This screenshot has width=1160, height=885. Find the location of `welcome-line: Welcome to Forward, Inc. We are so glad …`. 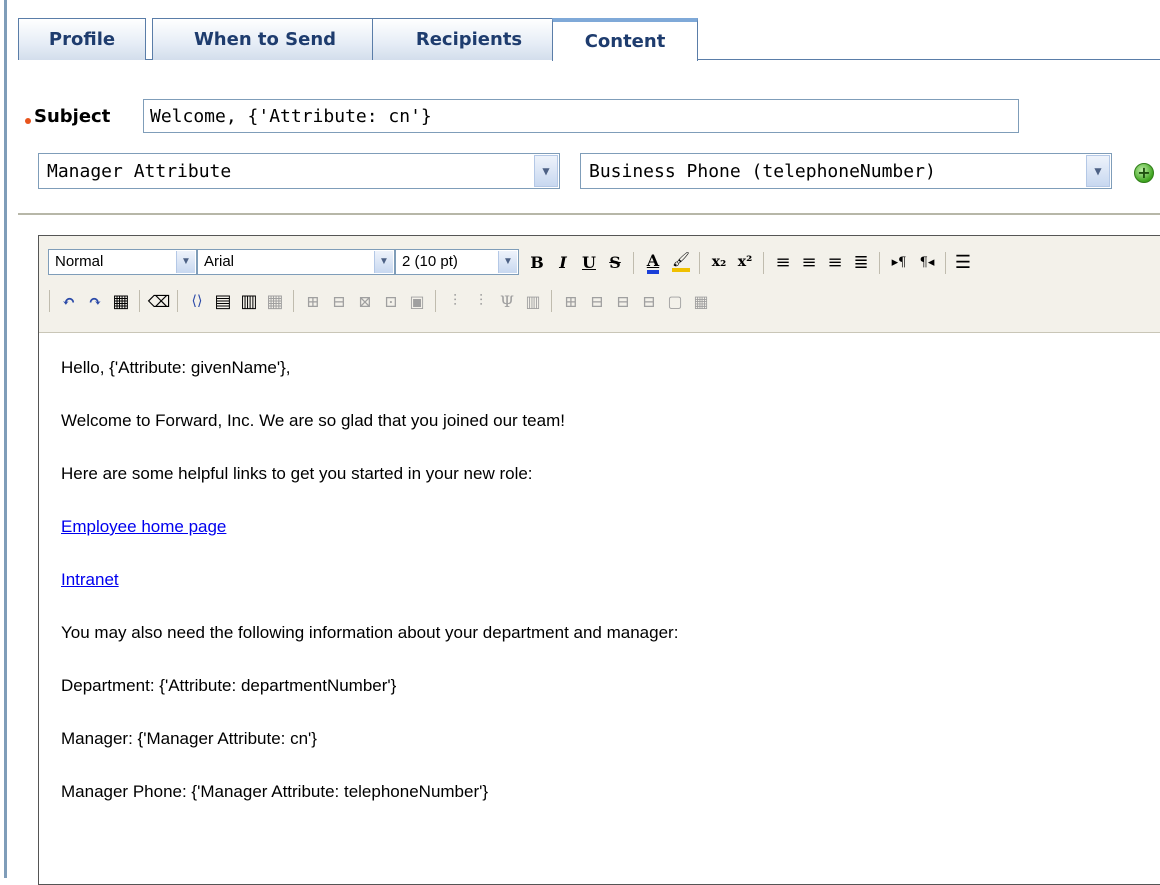

welcome-line: Welcome to Forward, Inc. We are so glad … is located at coordinates (313, 420).